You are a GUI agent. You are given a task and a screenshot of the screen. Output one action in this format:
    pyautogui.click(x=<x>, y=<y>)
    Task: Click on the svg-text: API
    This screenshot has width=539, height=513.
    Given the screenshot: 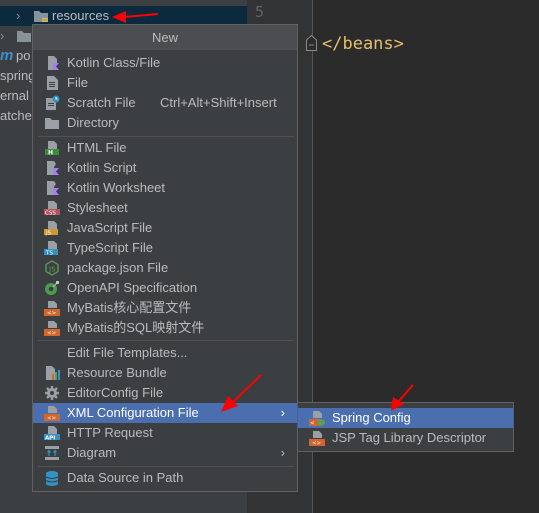 What is the action you would take?
    pyautogui.click(x=50, y=439)
    